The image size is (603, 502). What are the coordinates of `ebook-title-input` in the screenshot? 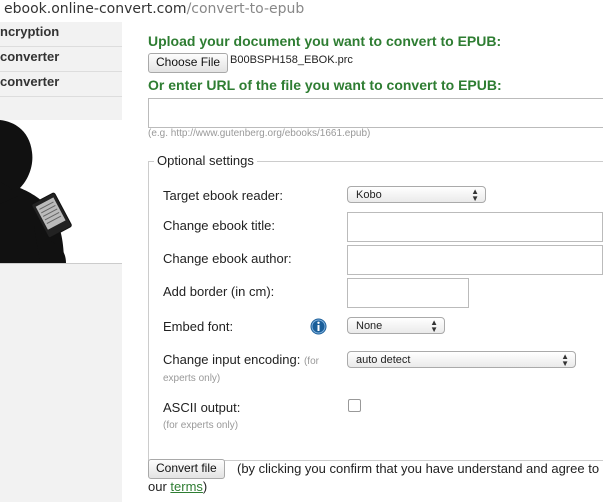 It's located at (475, 227).